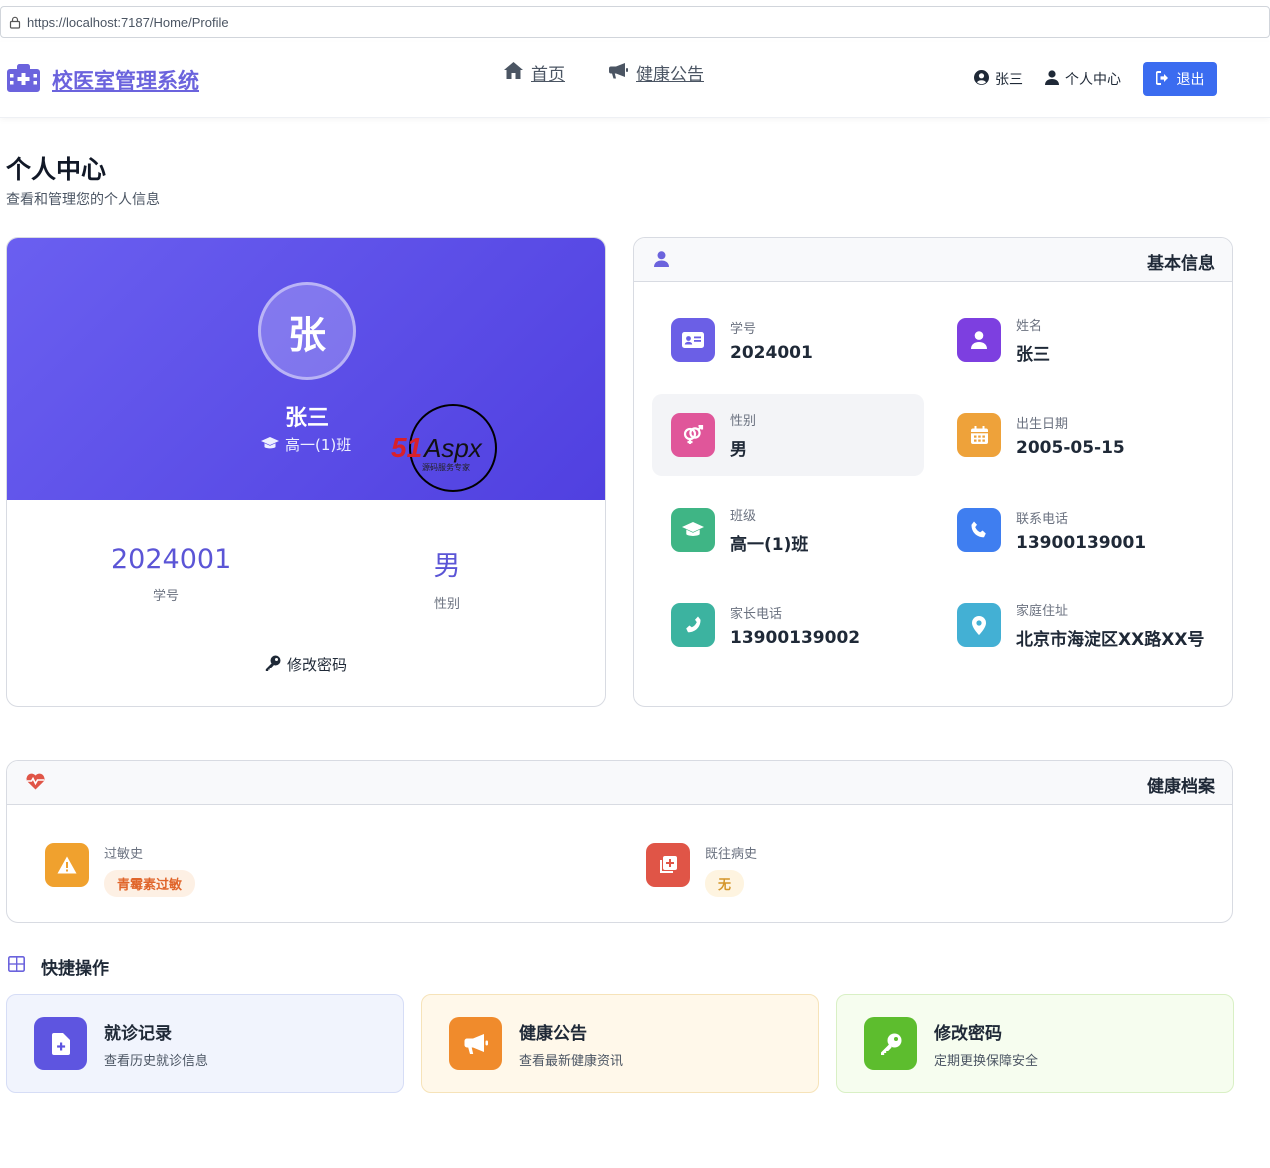 The width and height of the screenshot is (1270, 1168). Describe the element at coordinates (635, 22) in the screenshot. I see `address-bar: https://localhost:7187/Home/Profile` at that location.